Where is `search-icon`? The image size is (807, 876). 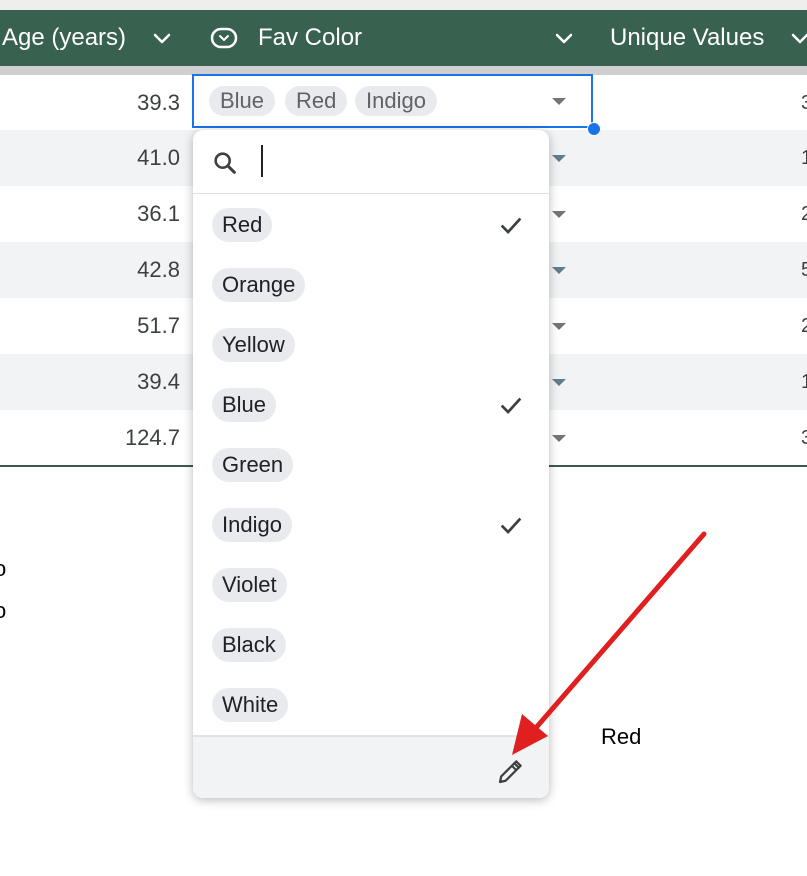 search-icon is located at coordinates (225, 163).